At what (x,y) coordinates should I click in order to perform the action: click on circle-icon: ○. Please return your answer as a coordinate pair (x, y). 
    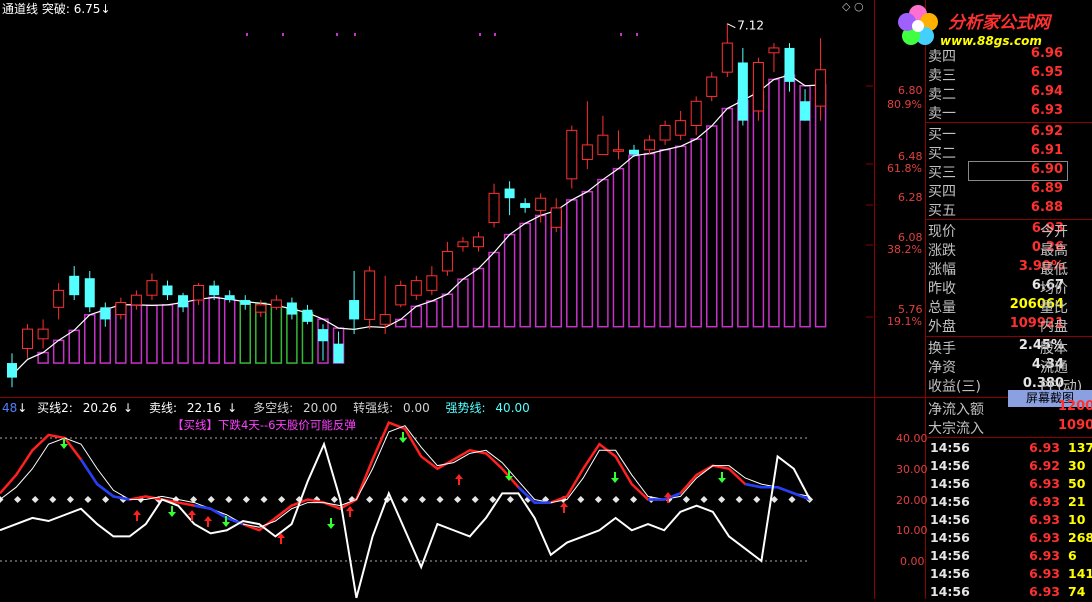
    Looking at the image, I should click on (859, 6).